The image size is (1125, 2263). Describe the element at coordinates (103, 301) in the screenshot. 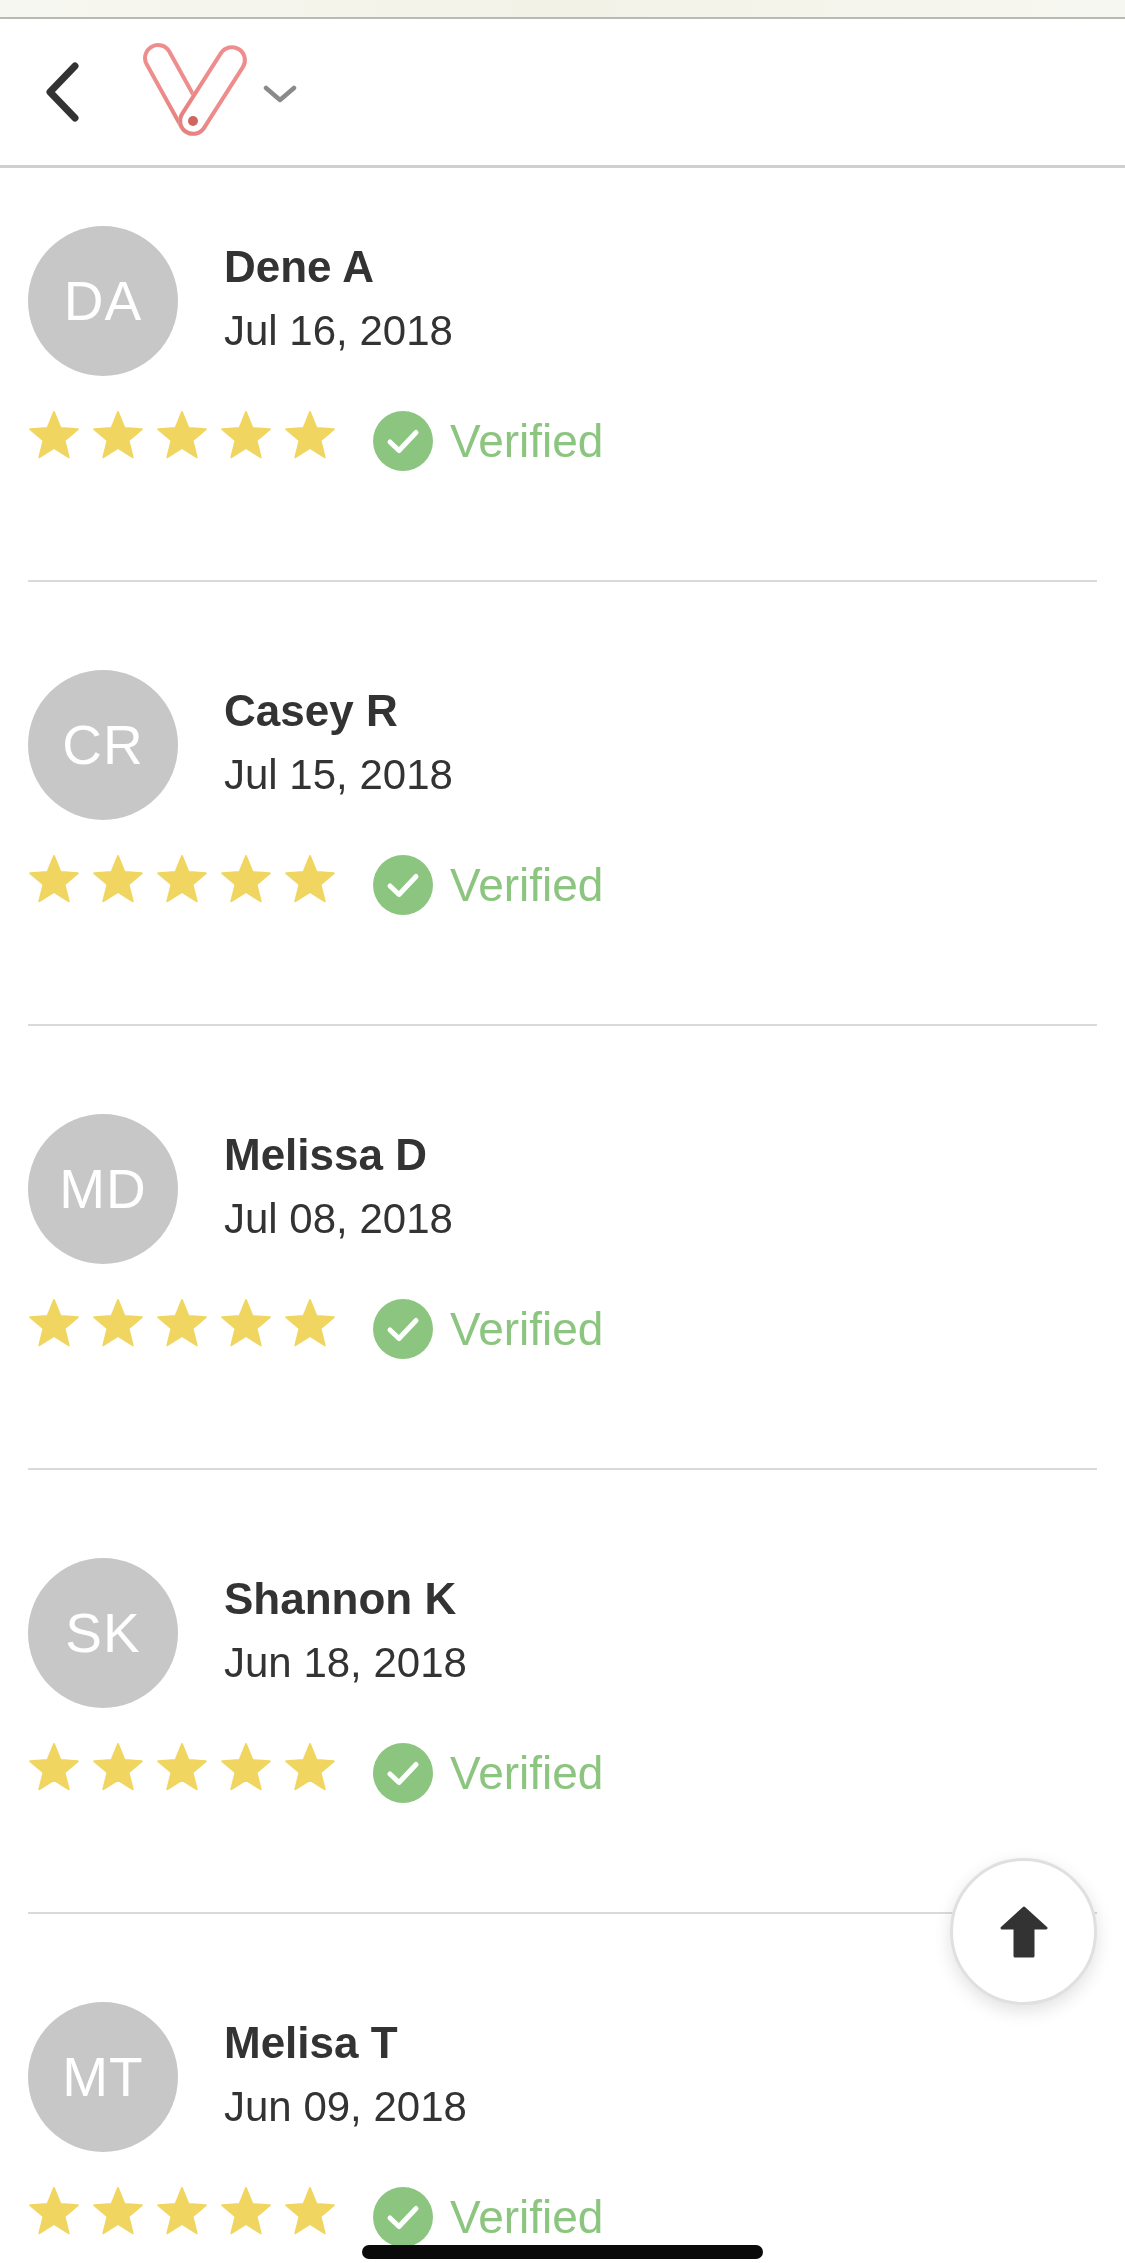

I see `avatar: DA` at that location.